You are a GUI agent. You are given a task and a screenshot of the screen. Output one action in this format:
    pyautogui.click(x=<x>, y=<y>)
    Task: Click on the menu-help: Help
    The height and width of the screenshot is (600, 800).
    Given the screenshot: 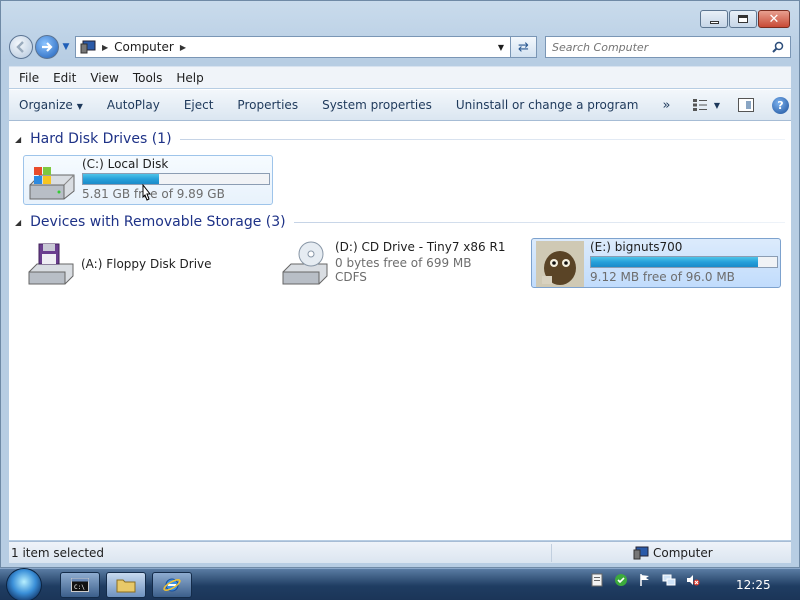 What is the action you would take?
    pyautogui.click(x=189, y=78)
    